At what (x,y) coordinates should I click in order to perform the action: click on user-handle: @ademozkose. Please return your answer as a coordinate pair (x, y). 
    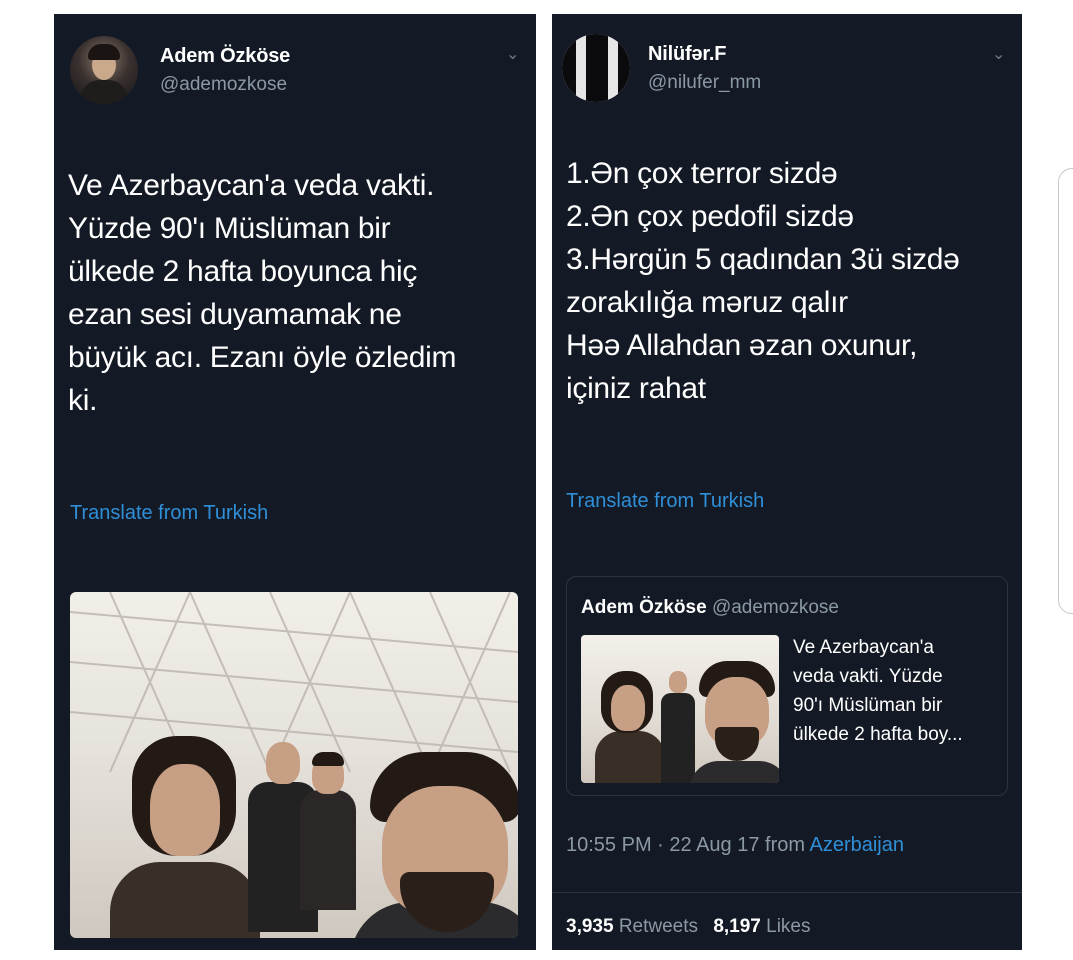
    Looking at the image, I should click on (225, 85).